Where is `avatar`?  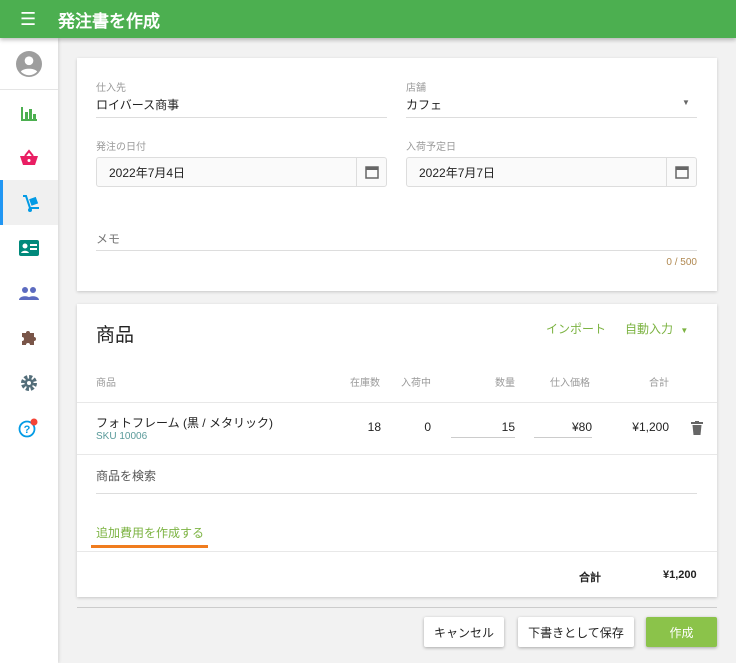
avatar is located at coordinates (29, 64).